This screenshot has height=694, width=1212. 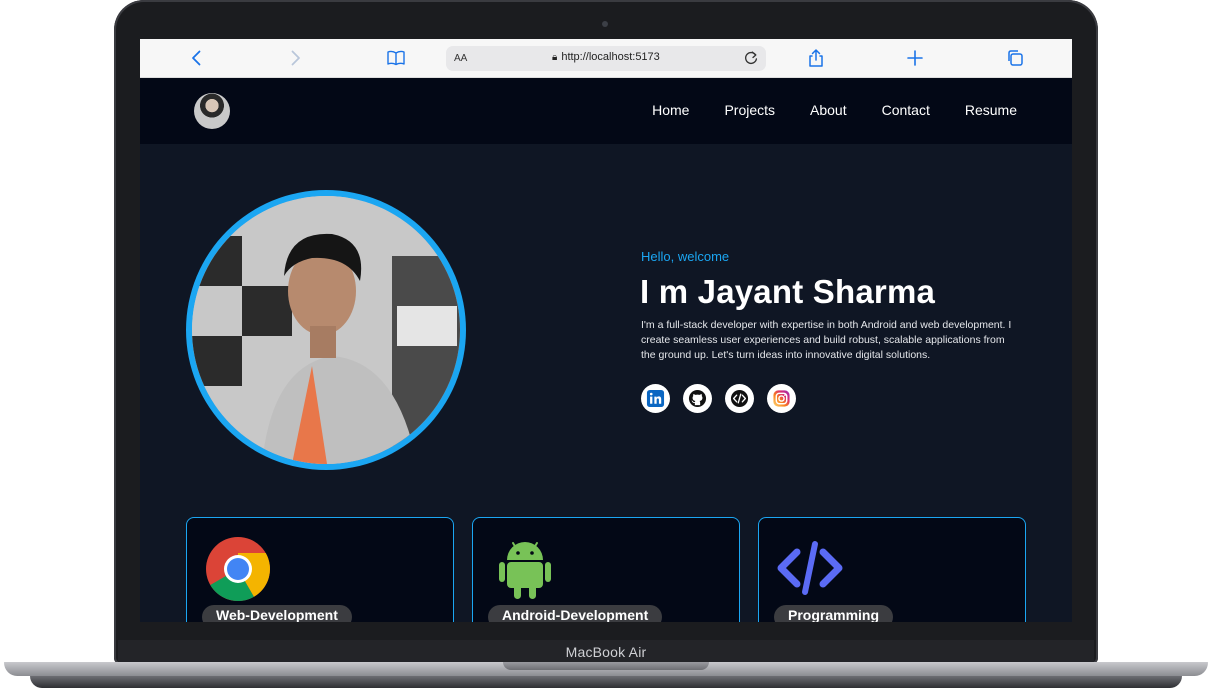 What do you see at coordinates (685, 256) in the screenshot?
I see `hero-greeting: Hello, welcome` at bounding box center [685, 256].